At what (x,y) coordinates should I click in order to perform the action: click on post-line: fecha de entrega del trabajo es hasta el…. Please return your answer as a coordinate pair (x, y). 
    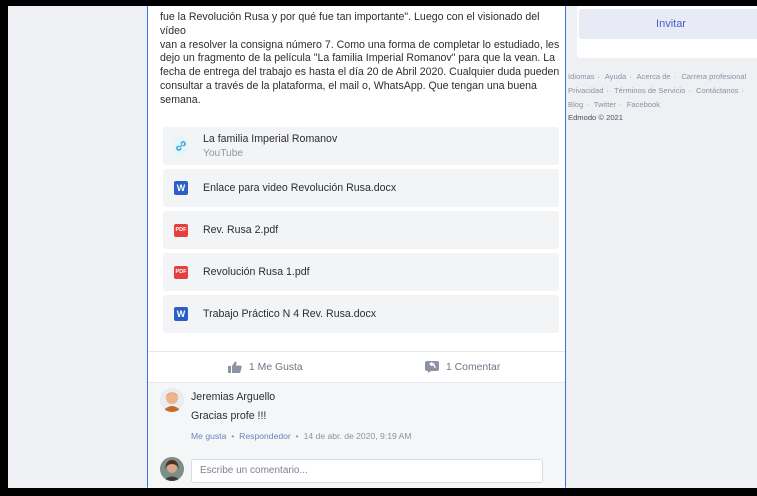
    Looking at the image, I should click on (360, 72).